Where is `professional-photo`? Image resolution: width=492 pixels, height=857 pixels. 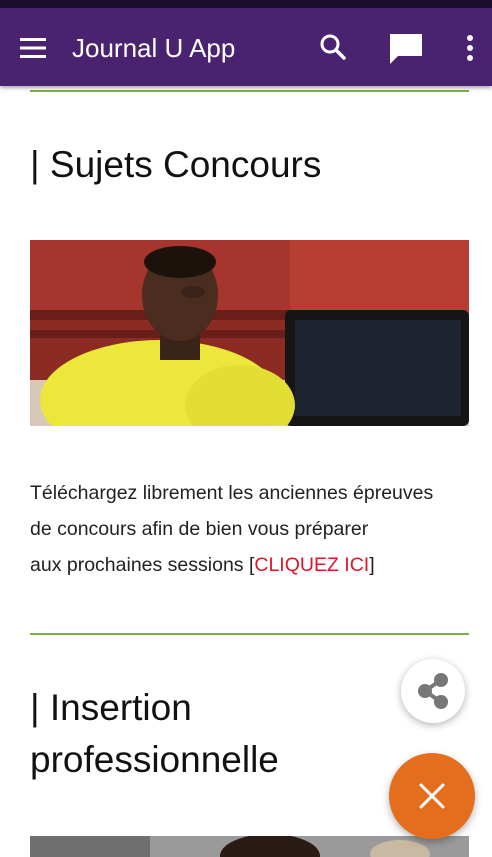
professional-photo is located at coordinates (249, 846).